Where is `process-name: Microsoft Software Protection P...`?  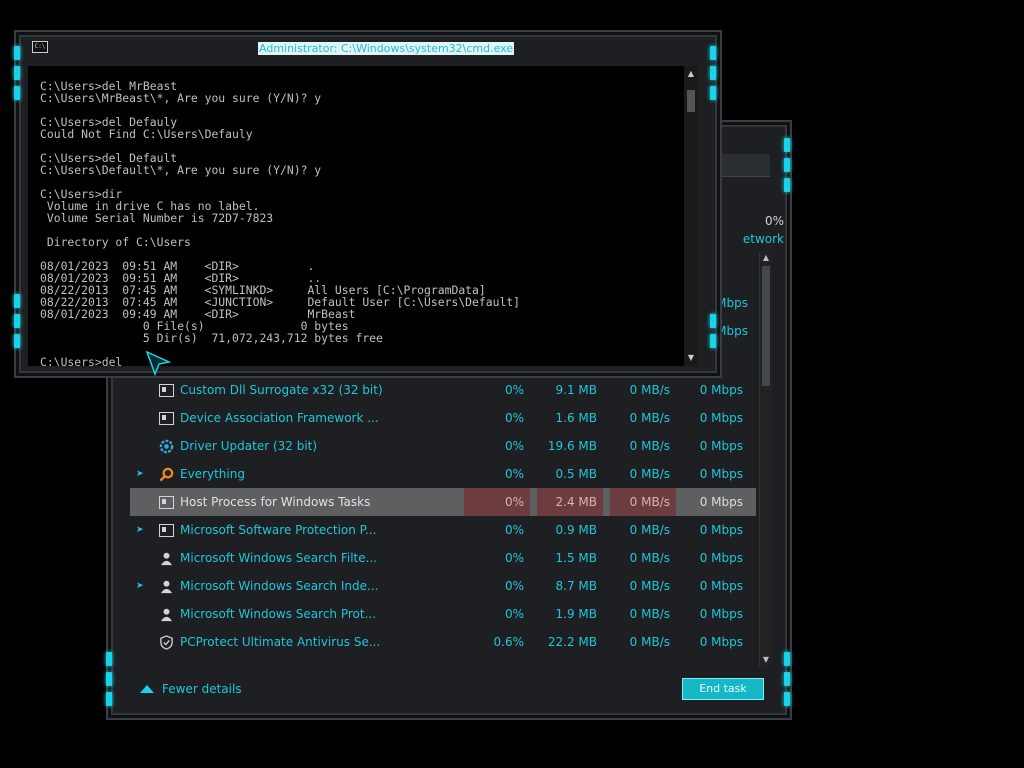
process-name: Microsoft Software Protection P... is located at coordinates (278, 530).